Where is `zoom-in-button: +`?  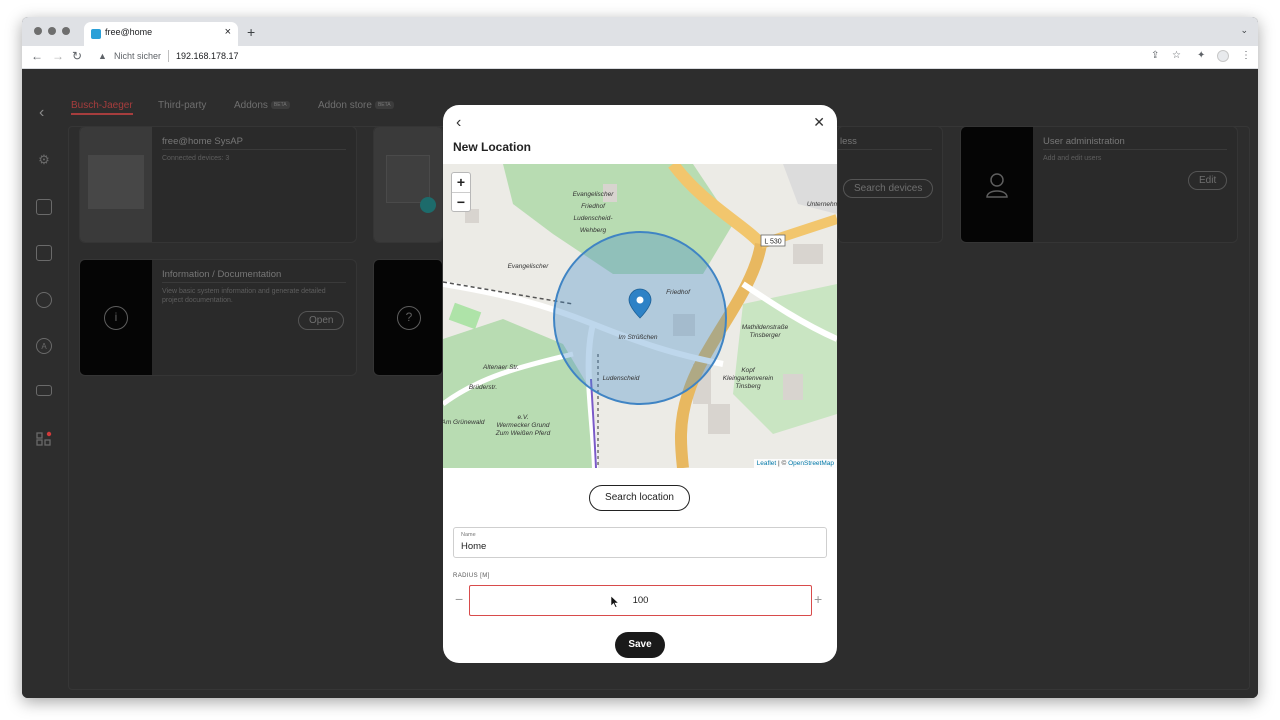 zoom-in-button: + is located at coordinates (461, 182).